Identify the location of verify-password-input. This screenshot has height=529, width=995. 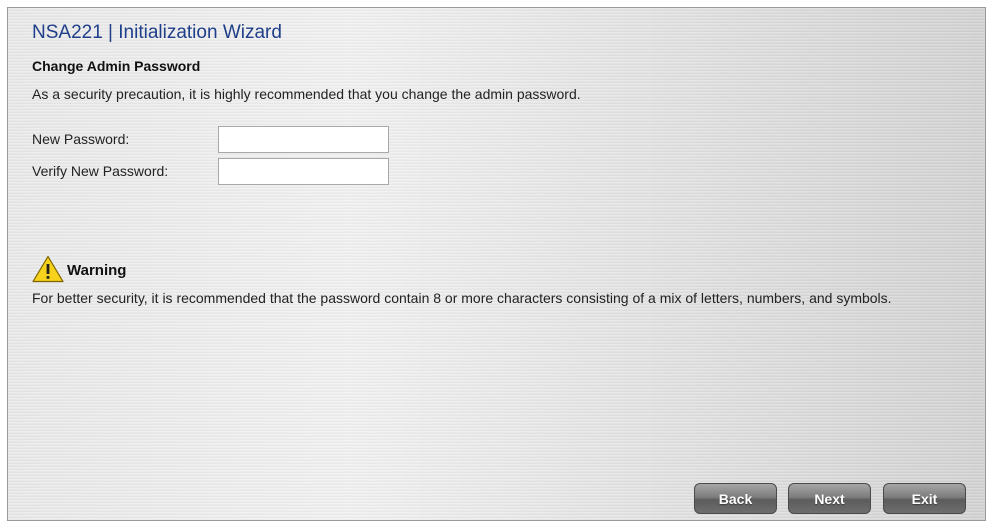
(303, 171).